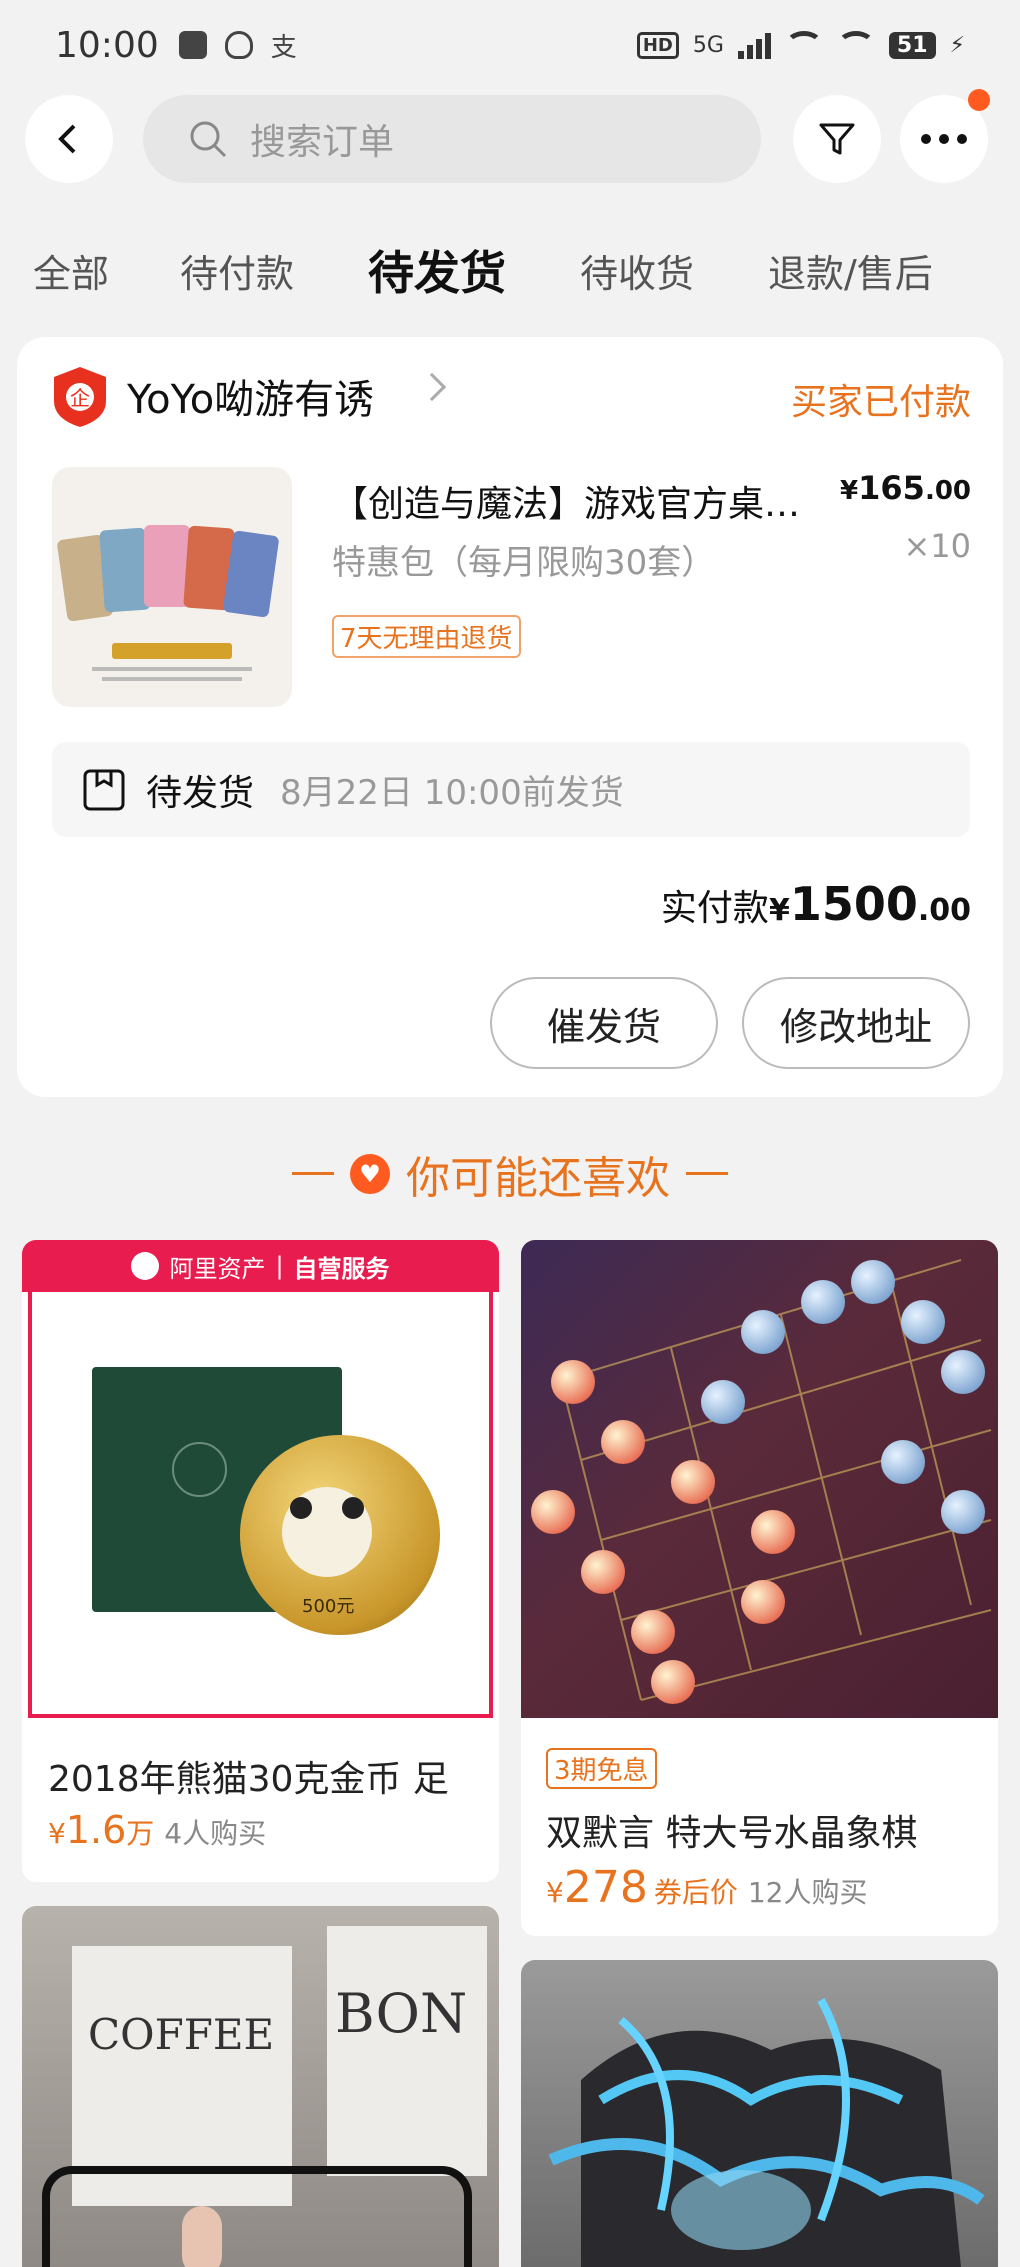  I want to click on glasses-frame, so click(257, 2216).